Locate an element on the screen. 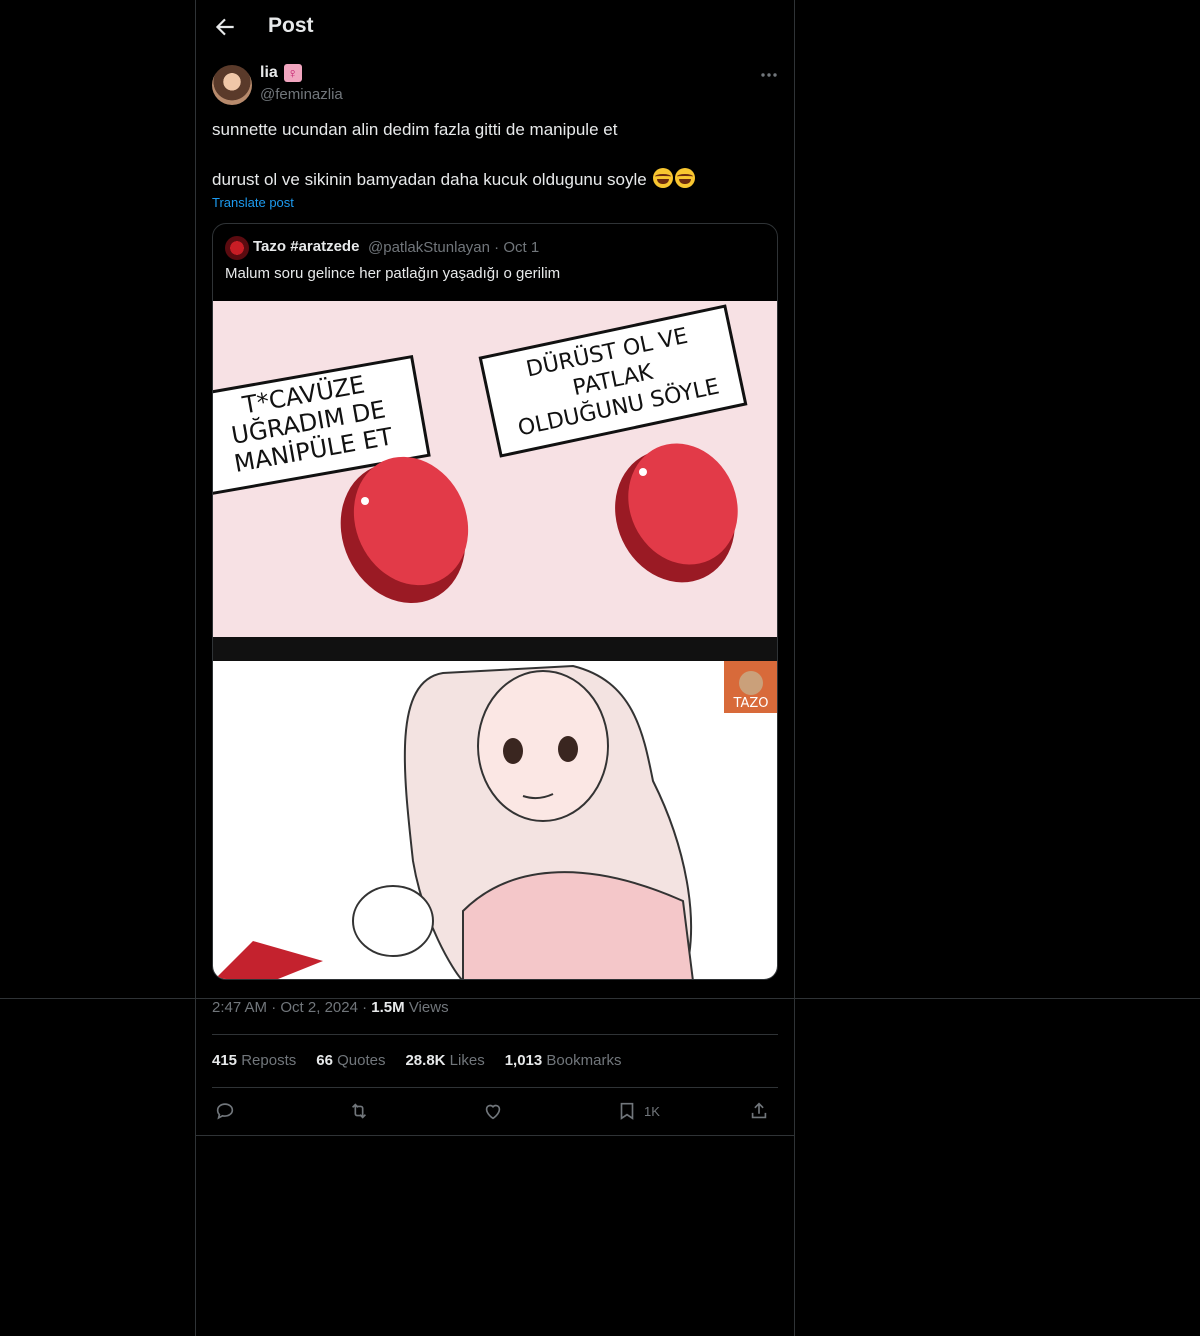  reposts-count: 415 is located at coordinates (225, 1060).